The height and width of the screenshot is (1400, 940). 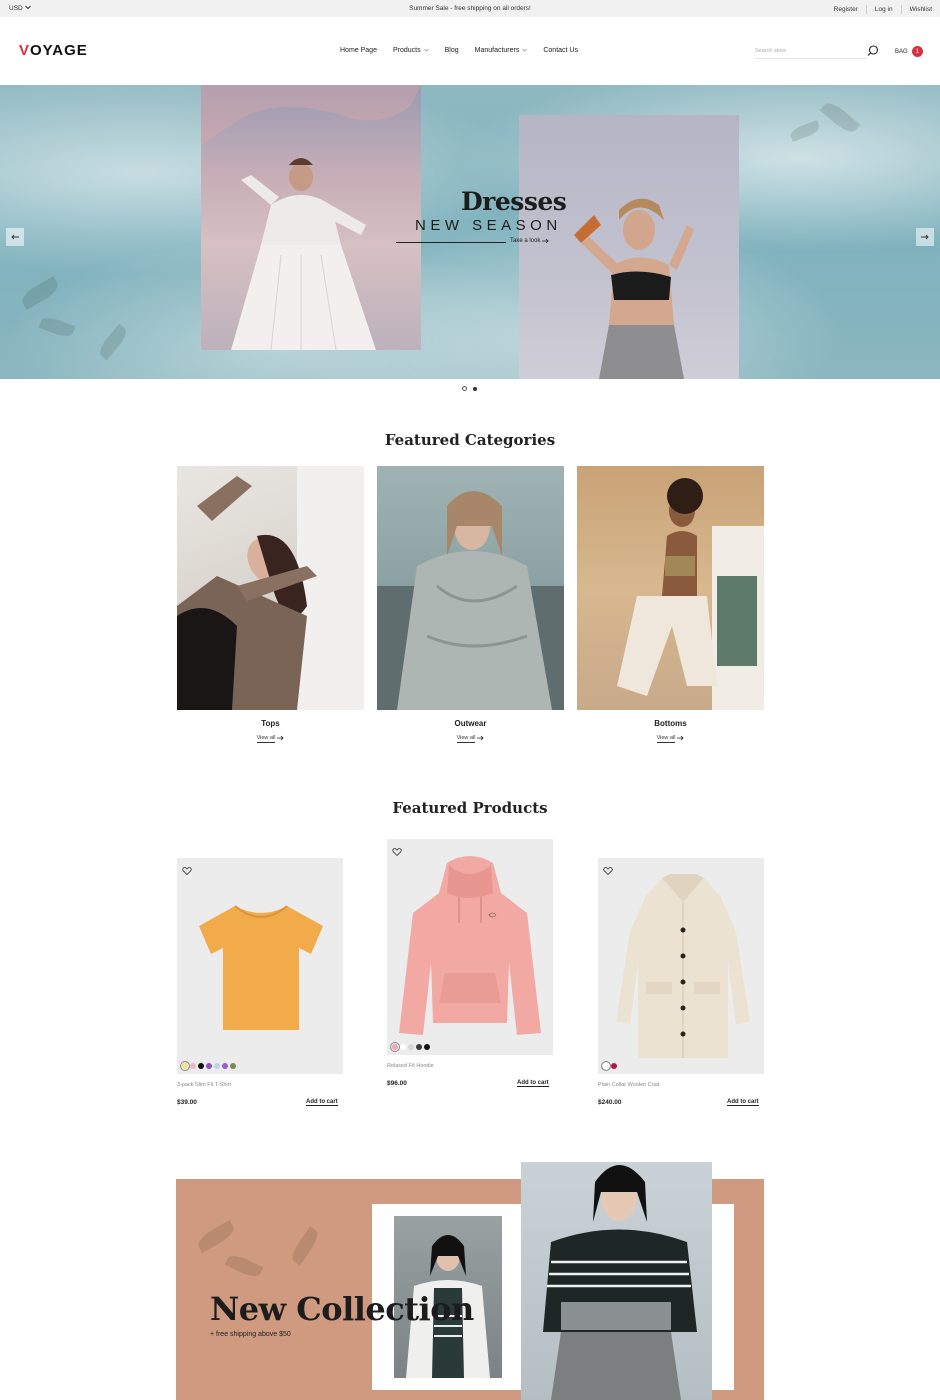 I want to click on hero-photo-crop-top, so click(x=629, y=247).